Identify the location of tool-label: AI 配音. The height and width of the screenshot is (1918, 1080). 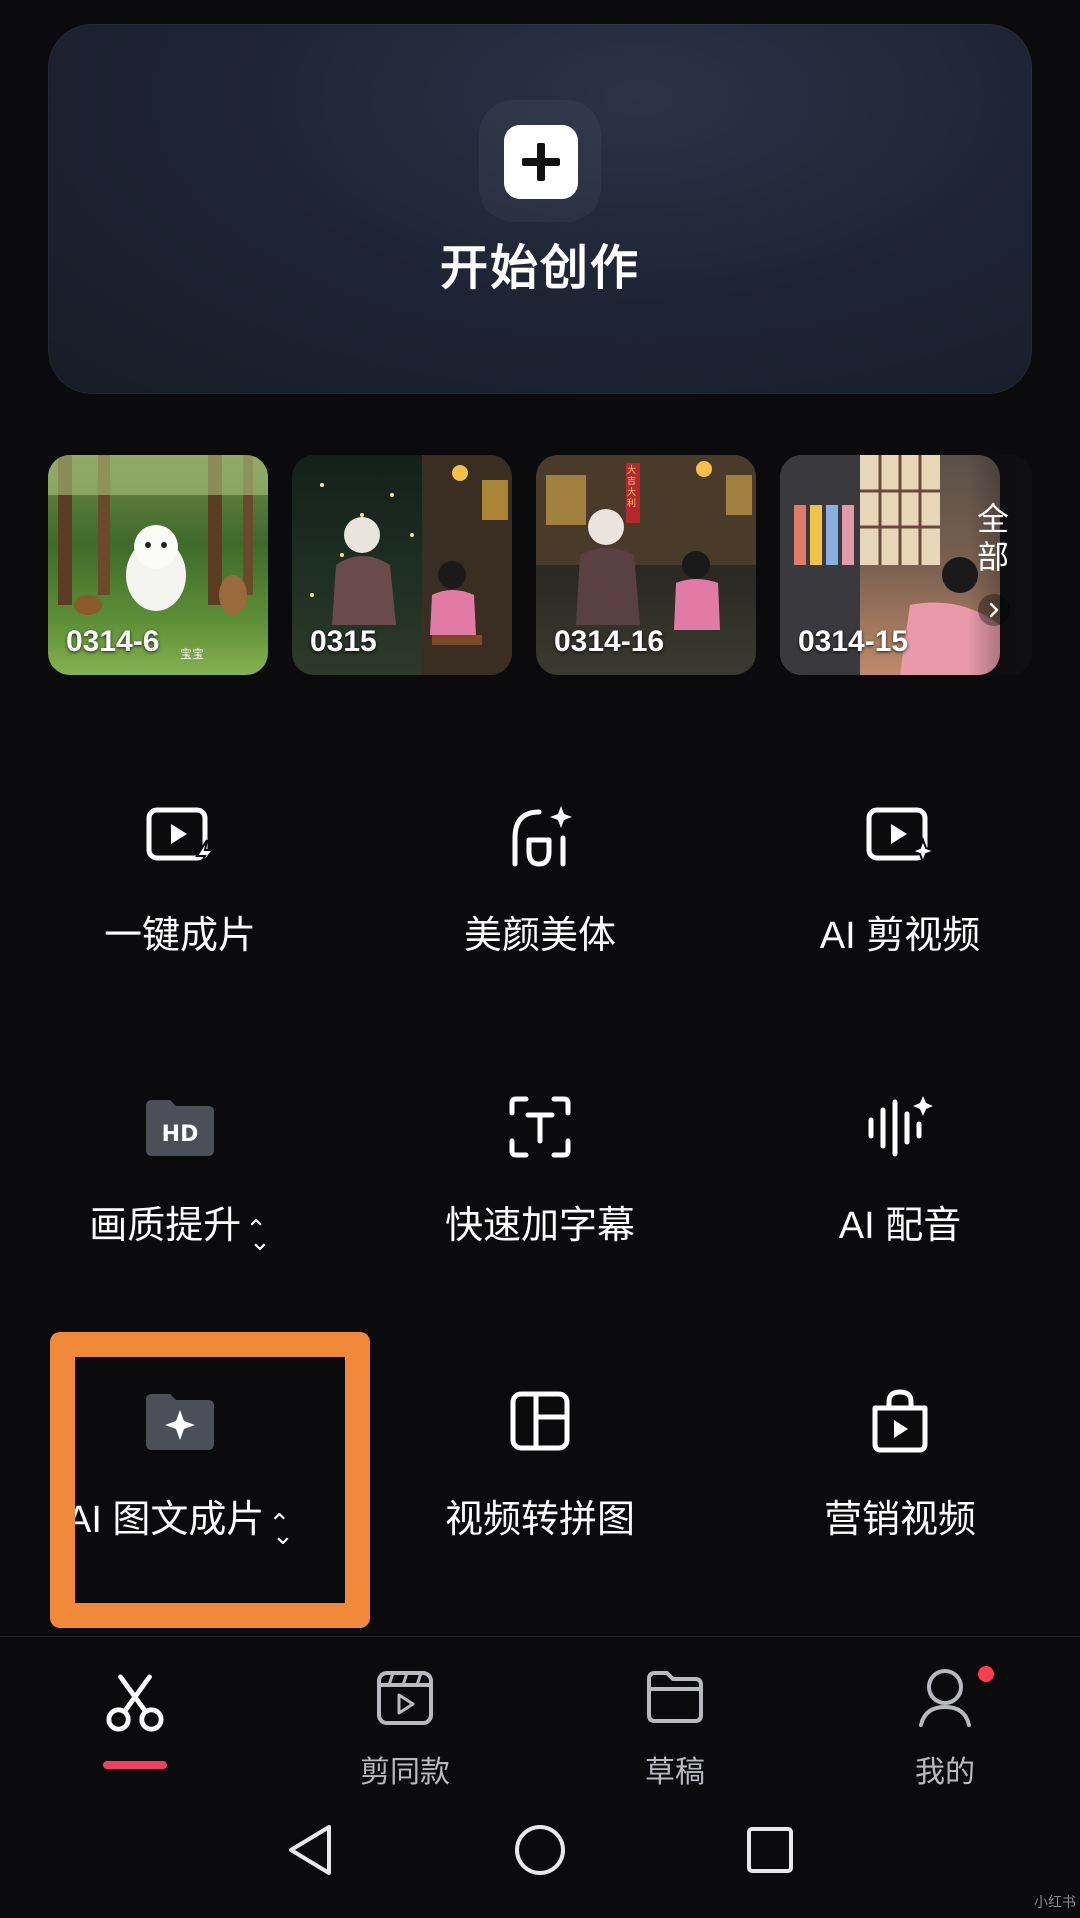
(900, 1226).